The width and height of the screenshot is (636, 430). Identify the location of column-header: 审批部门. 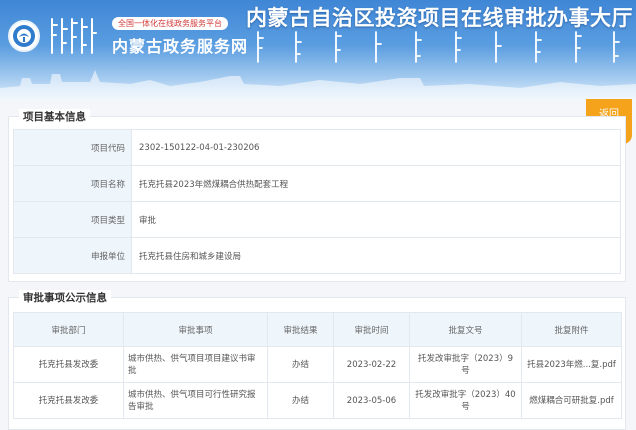
(68, 329).